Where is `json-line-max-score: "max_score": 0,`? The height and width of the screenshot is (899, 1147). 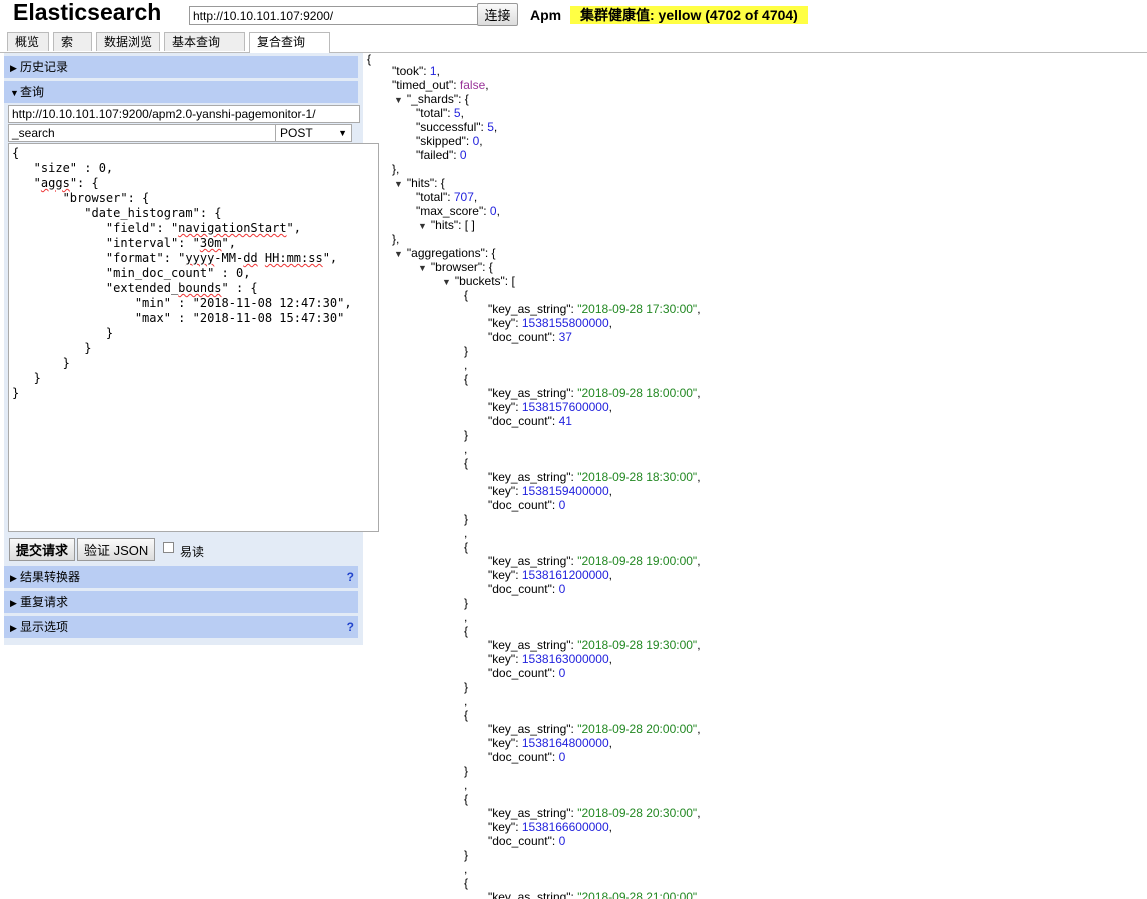 json-line-max-score: "max_score": 0, is located at coordinates (458, 211).